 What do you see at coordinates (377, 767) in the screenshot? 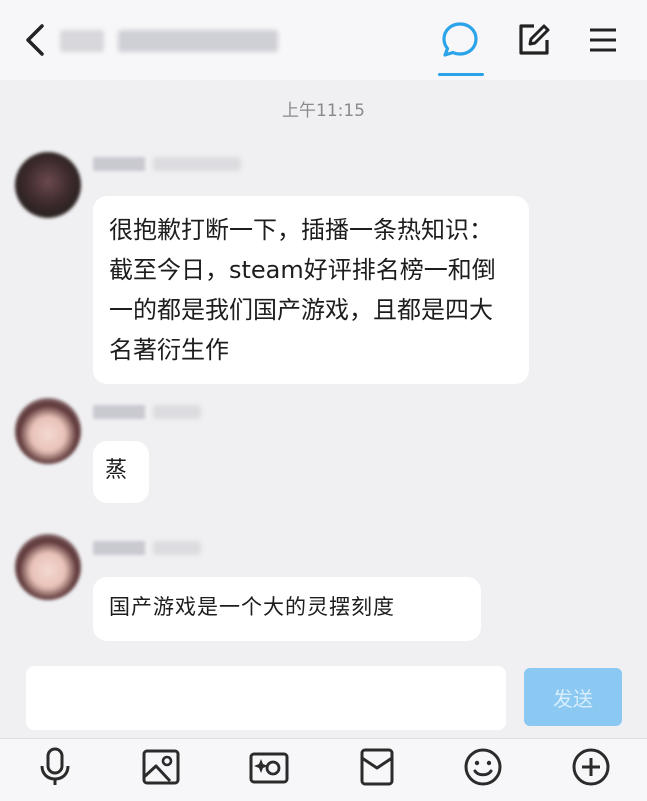
I see `red-packet-icon` at bounding box center [377, 767].